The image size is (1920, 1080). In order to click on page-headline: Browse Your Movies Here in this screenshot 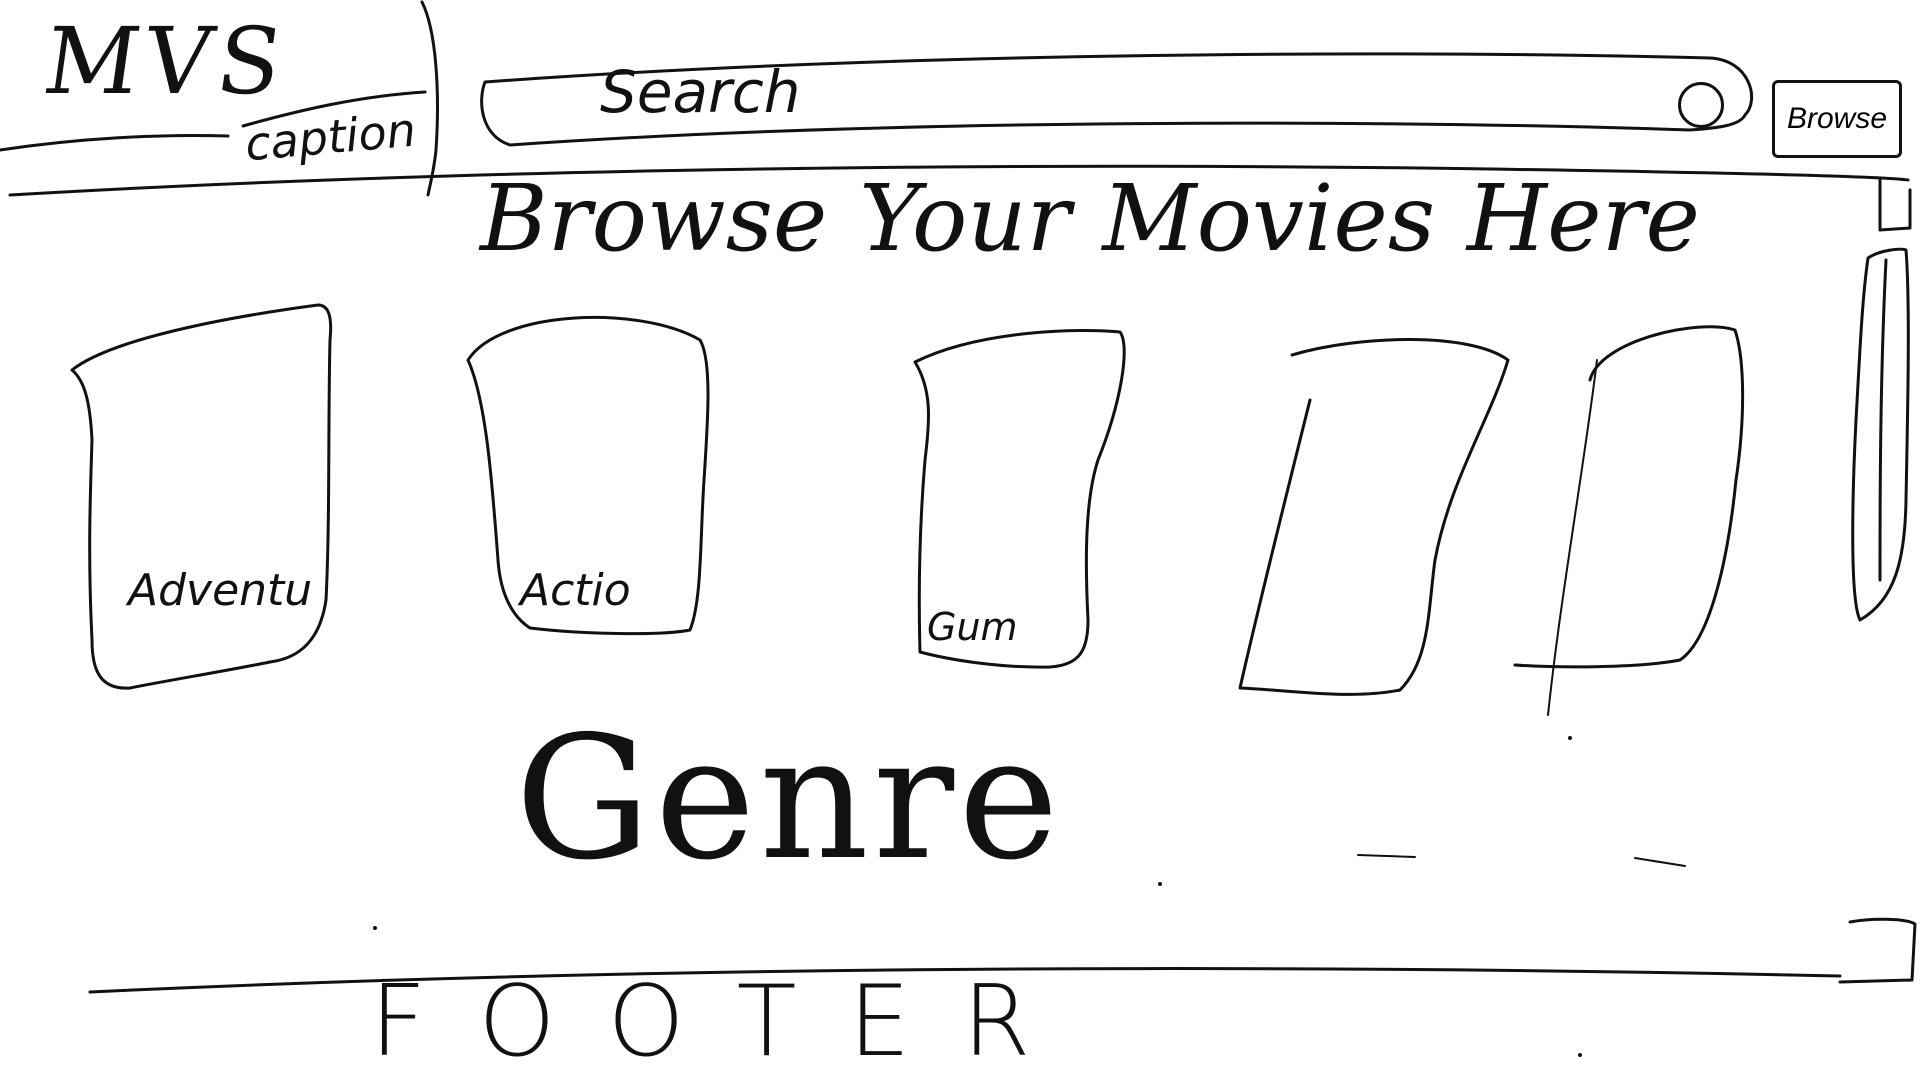, I will do `click(1090, 218)`.